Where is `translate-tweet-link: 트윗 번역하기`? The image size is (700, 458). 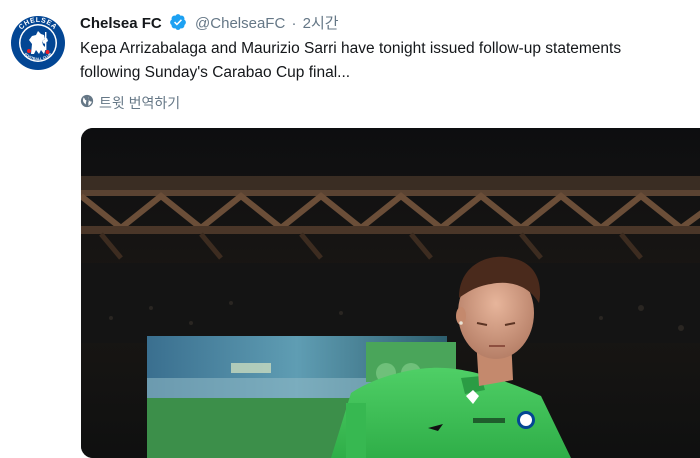
translate-tweet-link: 트윗 번역하기 is located at coordinates (130, 103).